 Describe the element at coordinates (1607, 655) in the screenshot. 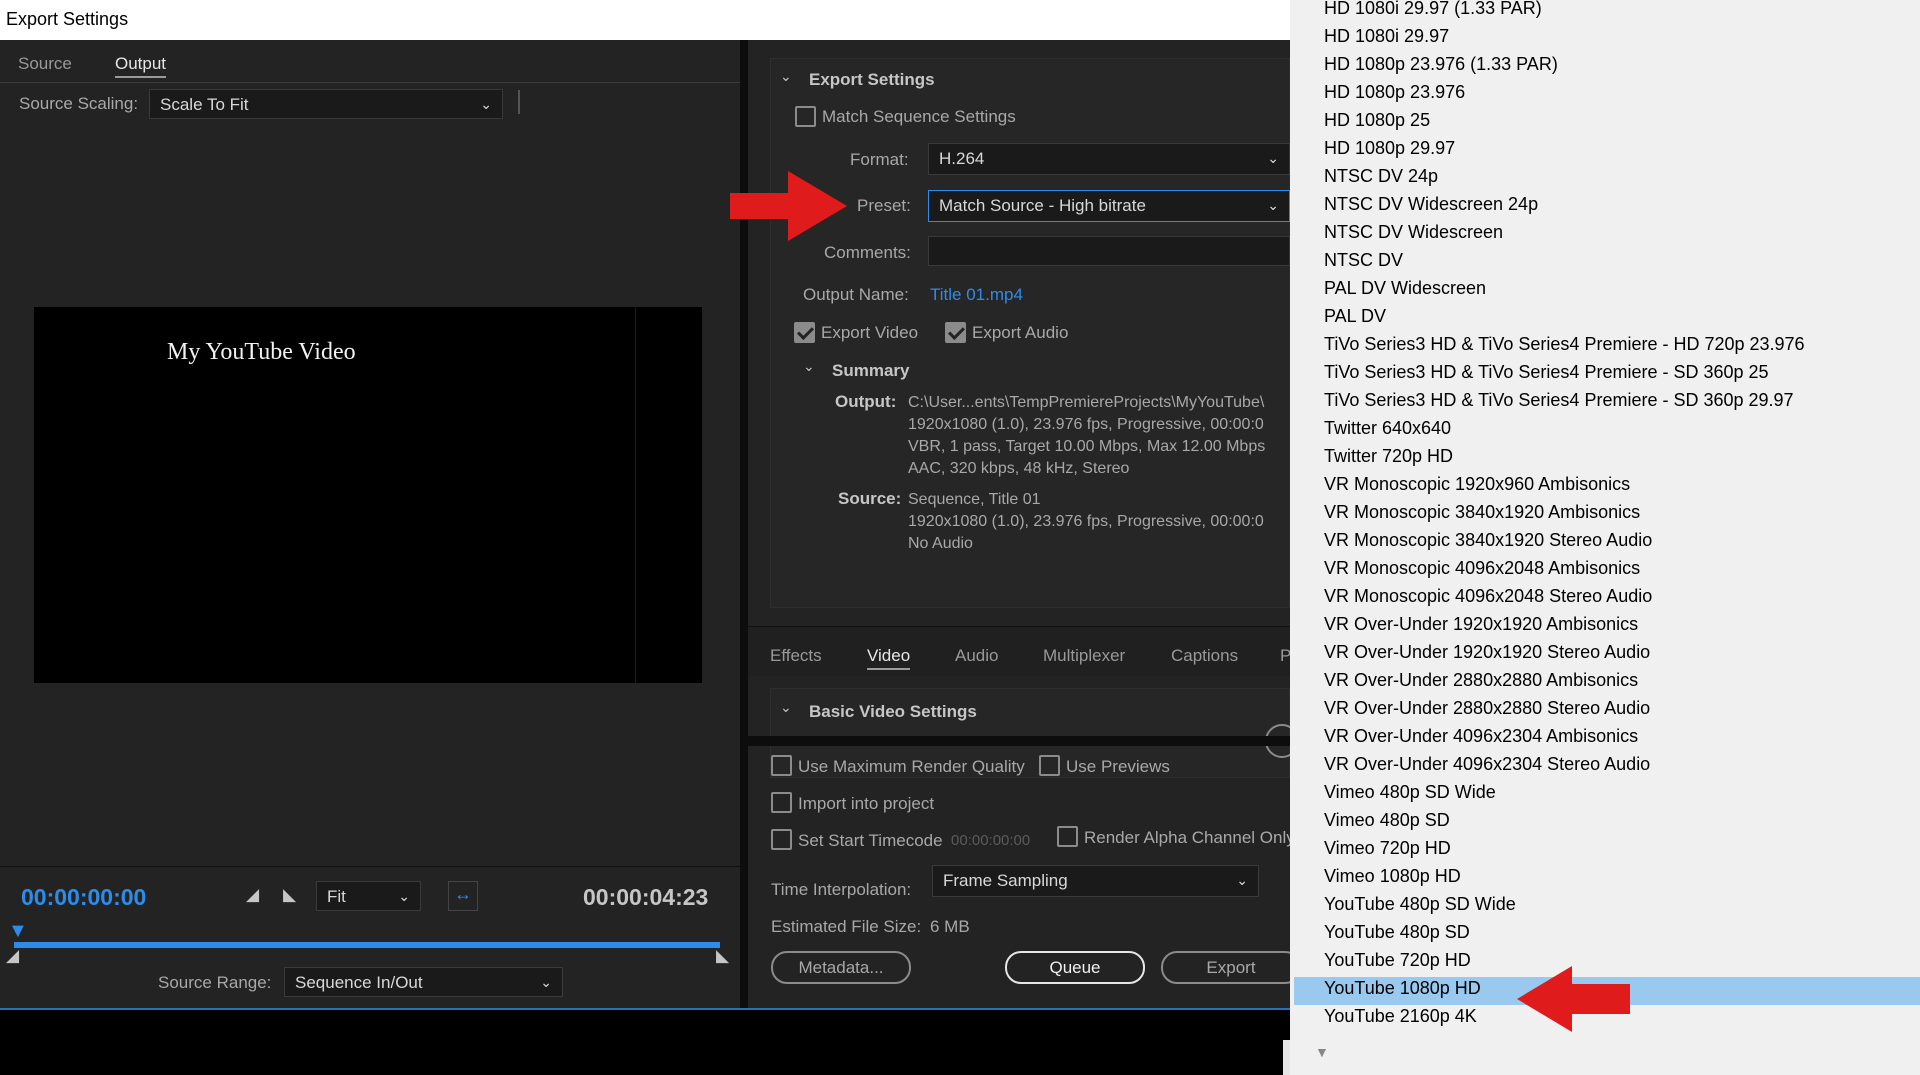

I see `preset-option: VR Over-Under 1920x1920 Stereo Audio` at that location.